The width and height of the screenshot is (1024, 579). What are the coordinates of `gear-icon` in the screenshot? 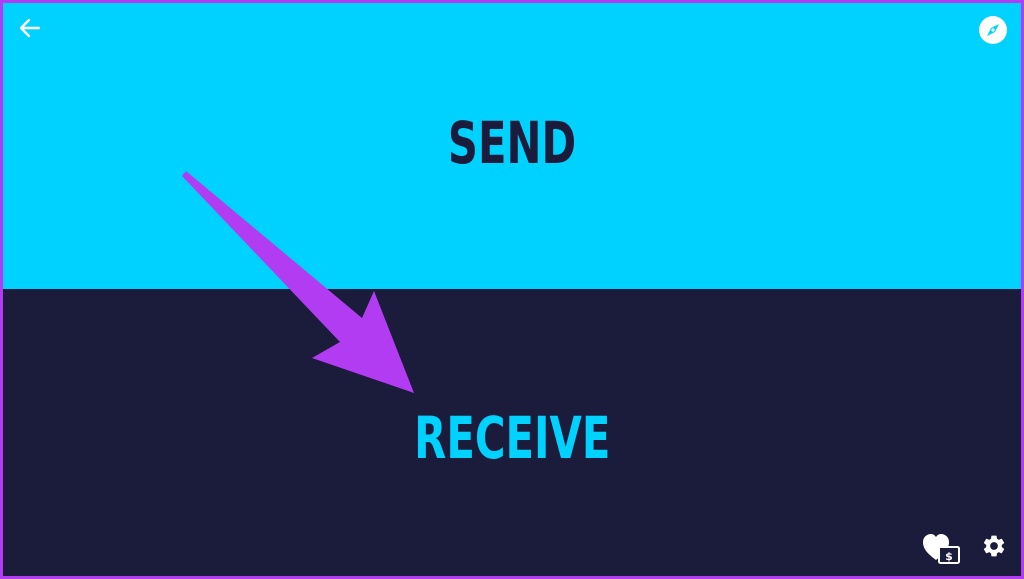 It's located at (994, 546).